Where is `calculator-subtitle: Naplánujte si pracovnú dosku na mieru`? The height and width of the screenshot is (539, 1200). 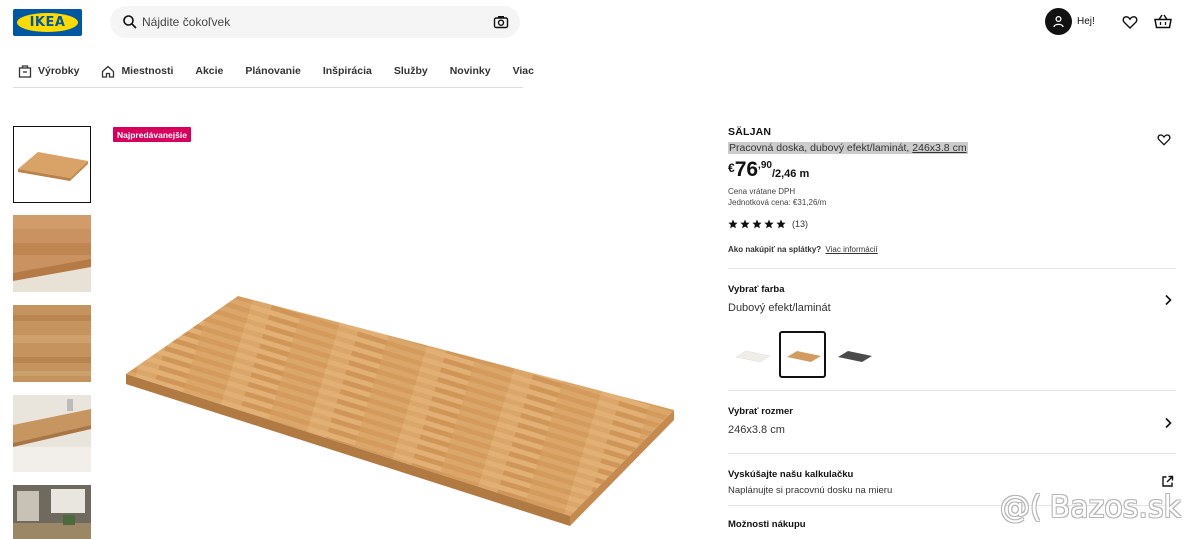
calculator-subtitle: Naplánujte si pracovnú dosku na mieru is located at coordinates (810, 490).